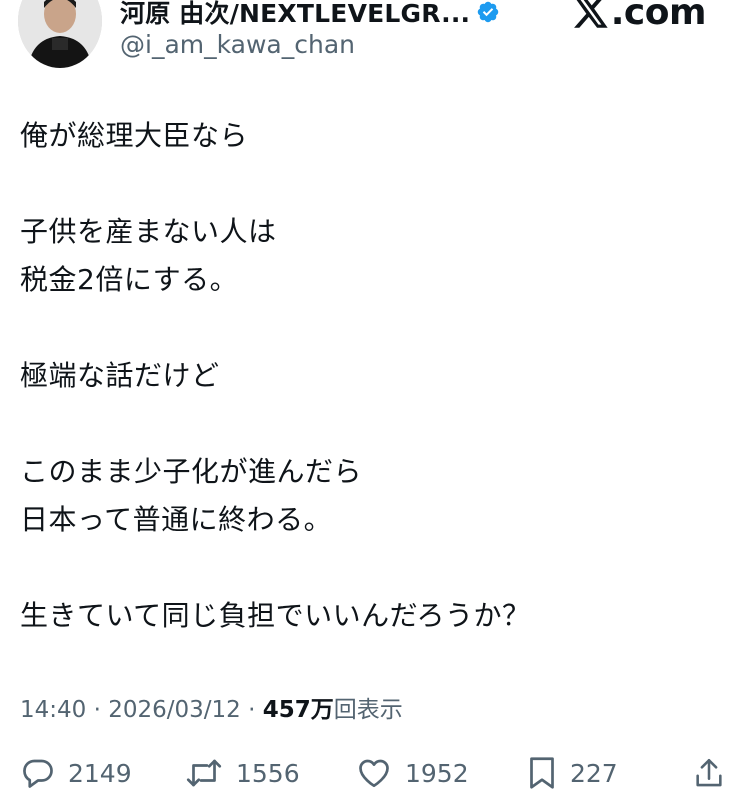  What do you see at coordinates (38, 773) in the screenshot?
I see `reply-icon` at bounding box center [38, 773].